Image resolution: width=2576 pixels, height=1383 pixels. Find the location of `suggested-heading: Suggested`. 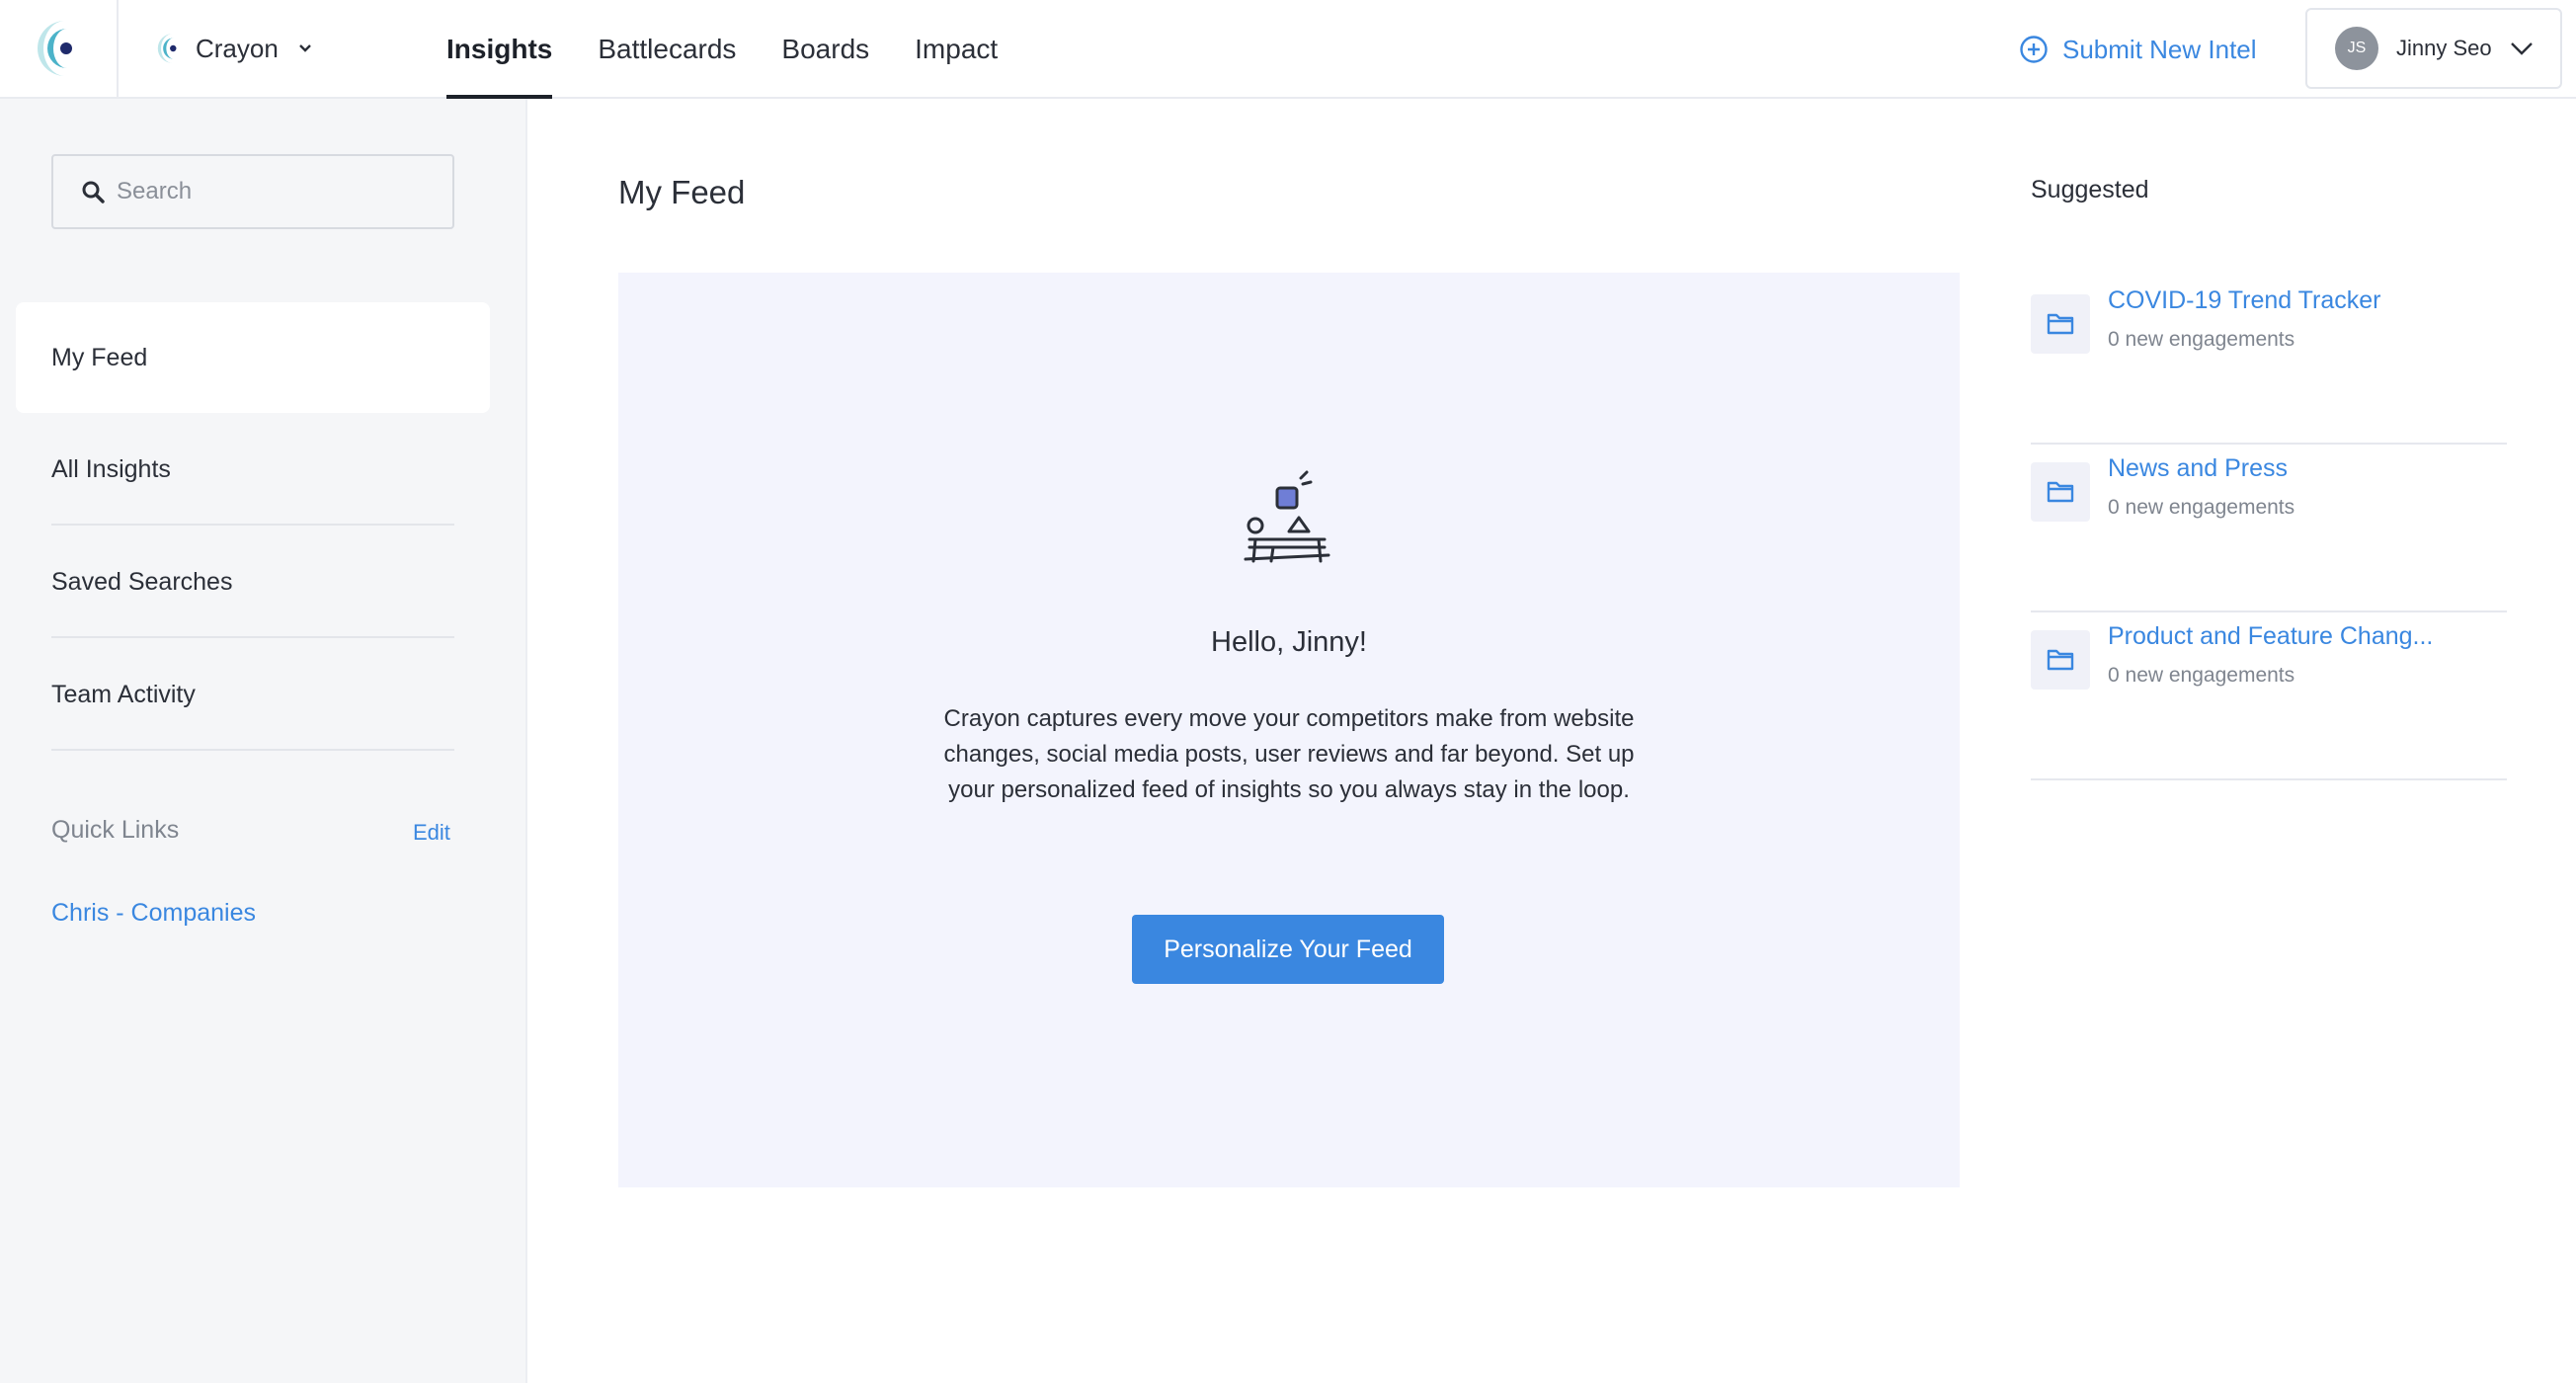

suggested-heading: Suggested is located at coordinates (2090, 190).